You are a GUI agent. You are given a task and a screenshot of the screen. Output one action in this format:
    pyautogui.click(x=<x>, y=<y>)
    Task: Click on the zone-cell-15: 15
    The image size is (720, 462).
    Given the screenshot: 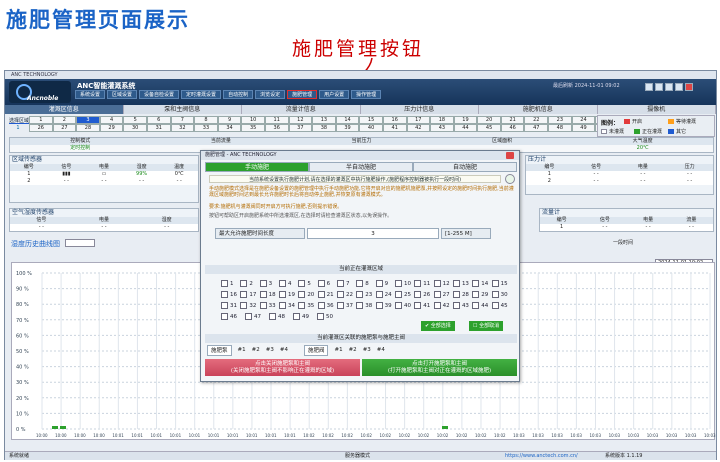 What is the action you would take?
    pyautogui.click(x=371, y=120)
    